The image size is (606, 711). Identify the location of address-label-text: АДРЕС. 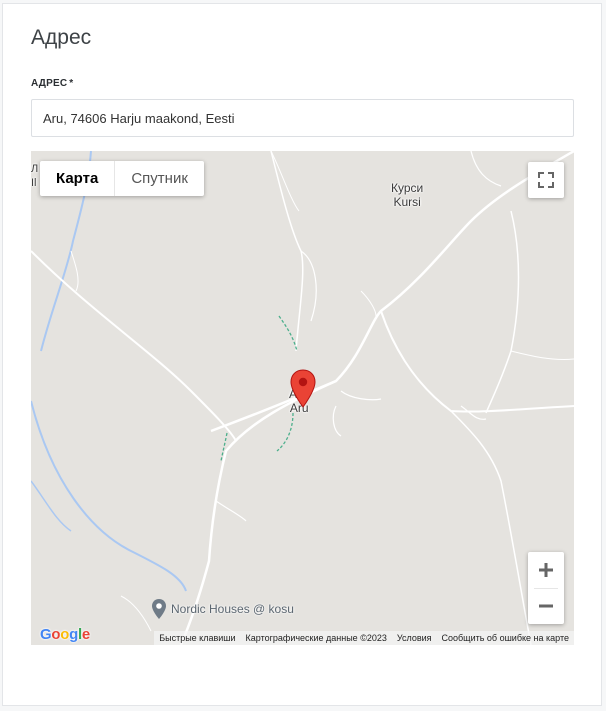
(49, 83).